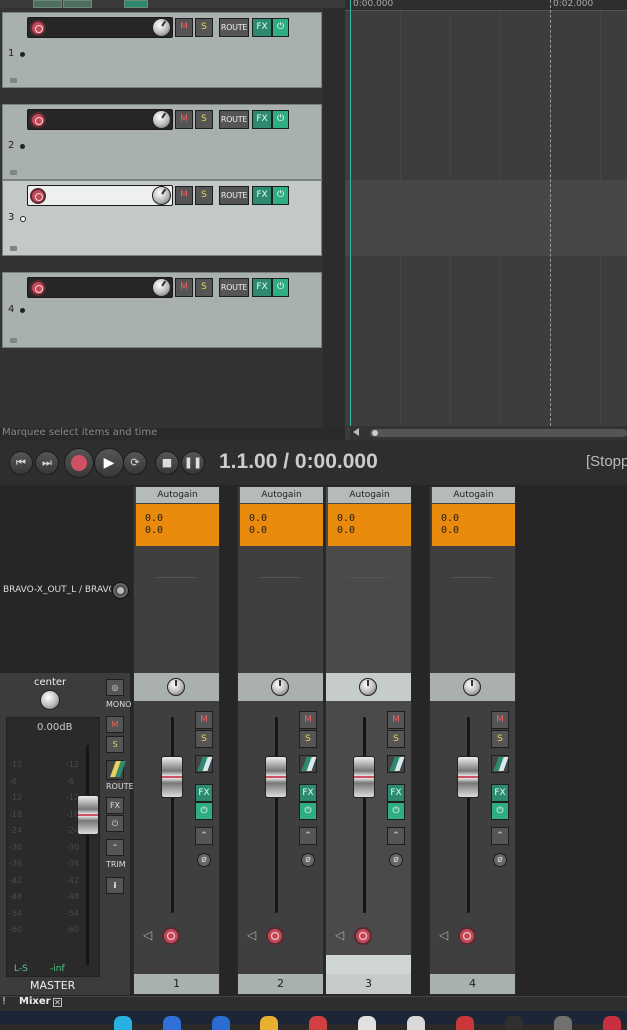 This screenshot has width=627, height=1030. What do you see at coordinates (109, 463) in the screenshot?
I see `play-icon: ▶` at bounding box center [109, 463].